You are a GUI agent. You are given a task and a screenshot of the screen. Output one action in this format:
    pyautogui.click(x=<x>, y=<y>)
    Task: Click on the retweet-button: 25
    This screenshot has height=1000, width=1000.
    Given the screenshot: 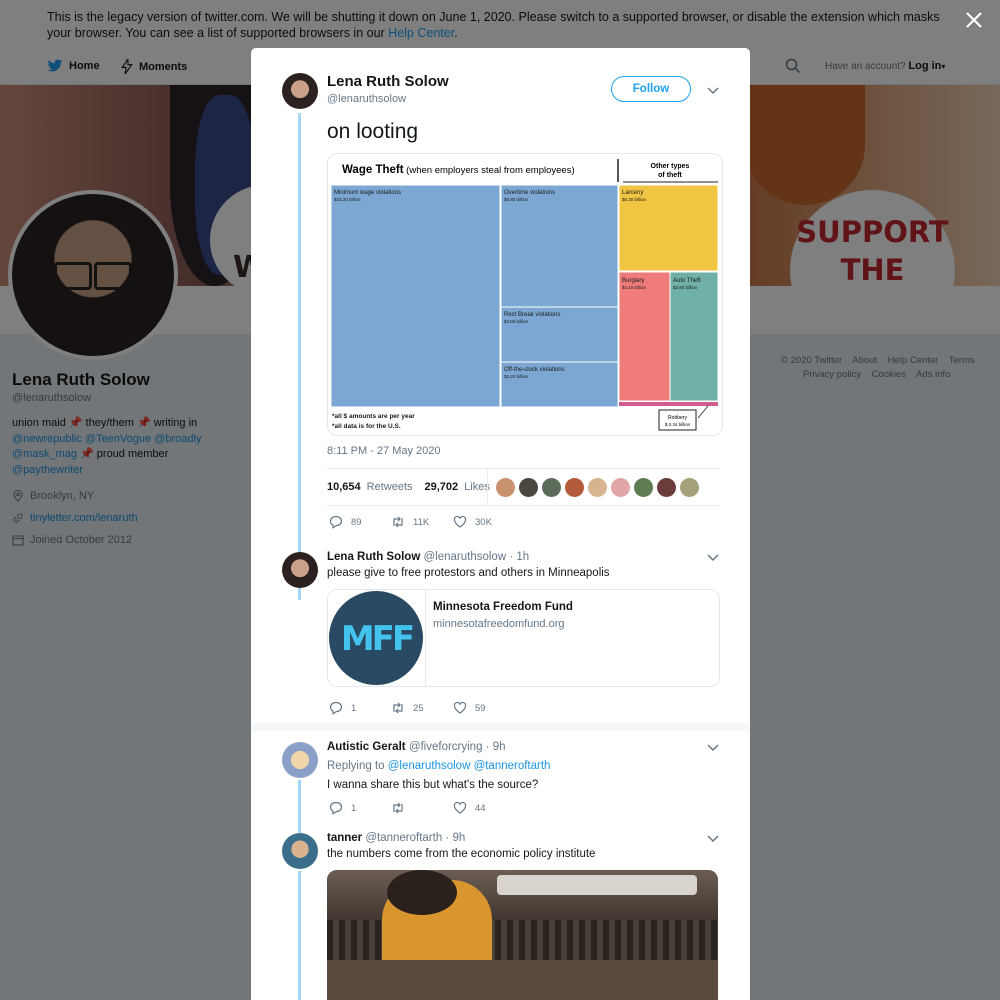 What is the action you would take?
    pyautogui.click(x=422, y=708)
    